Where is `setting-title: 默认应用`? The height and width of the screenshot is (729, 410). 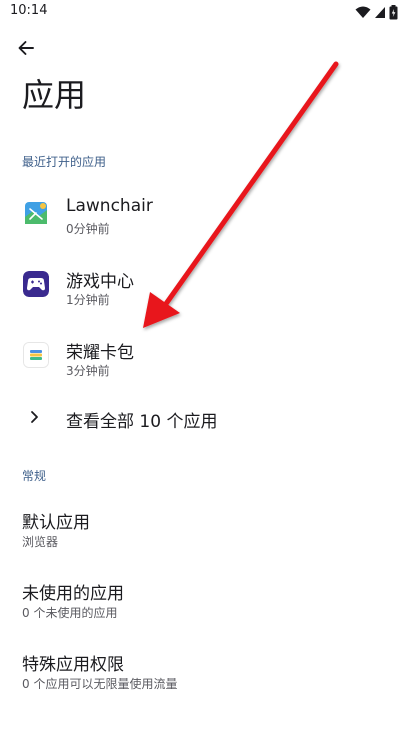 setting-title: 默认应用 is located at coordinates (56, 523).